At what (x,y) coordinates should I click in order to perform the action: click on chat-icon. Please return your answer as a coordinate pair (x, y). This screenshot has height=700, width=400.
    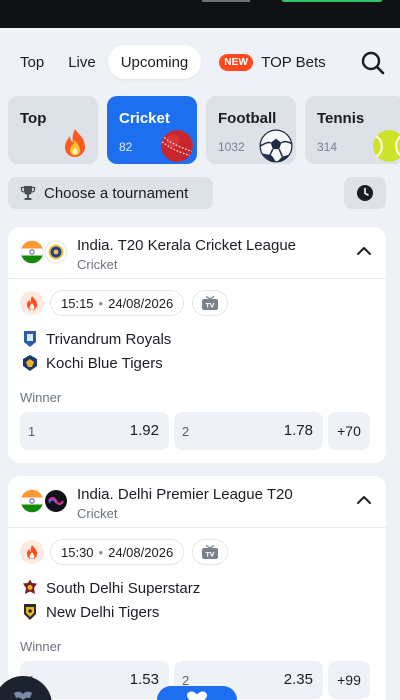
    Looking at the image, I should click on (23, 695).